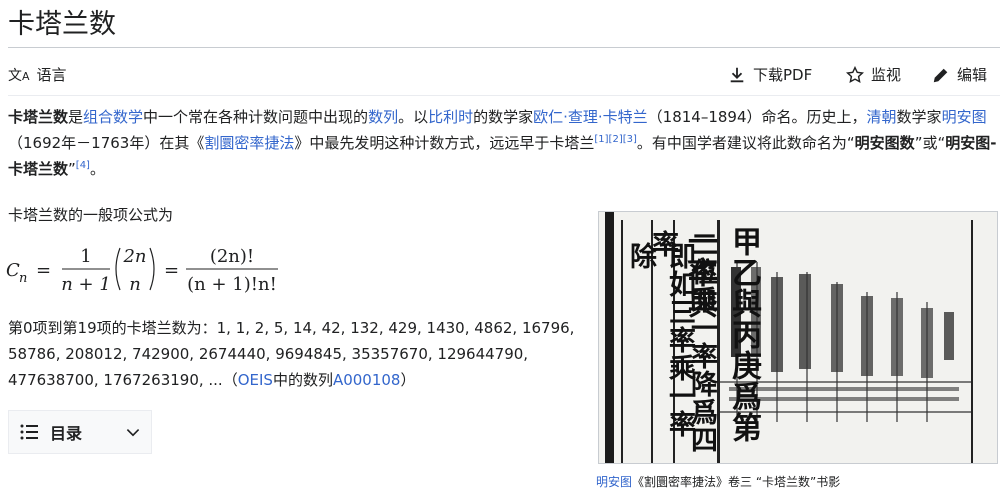 Image resolution: width=1008 pixels, height=490 pixels. Describe the element at coordinates (590, 117) in the screenshot. I see `link-catalan: 欧仁·查理·卡特兰` at that location.